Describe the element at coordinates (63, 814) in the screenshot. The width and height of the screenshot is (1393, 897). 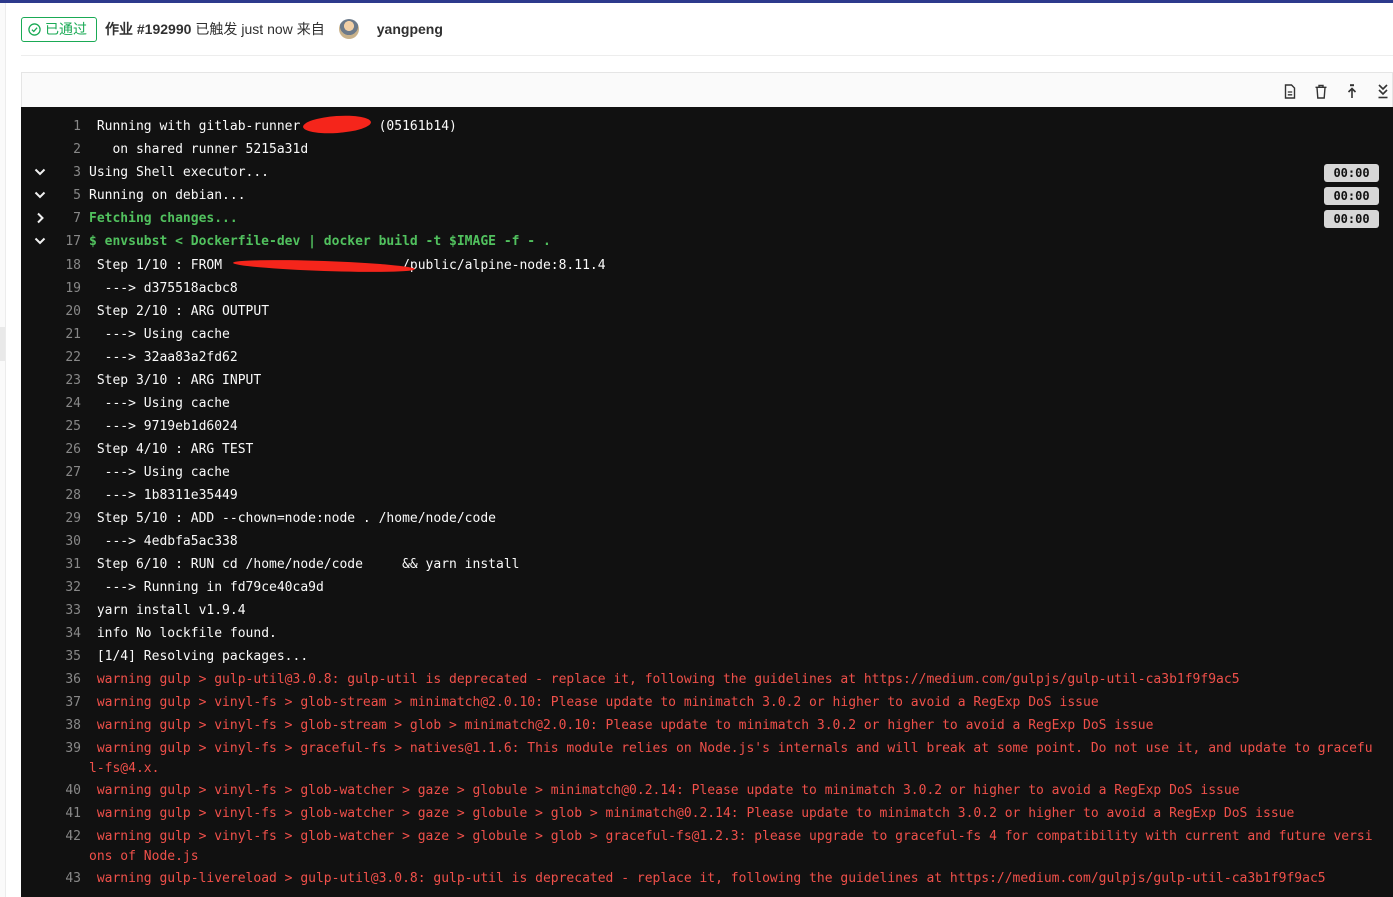
I see `line-number: 41` at that location.